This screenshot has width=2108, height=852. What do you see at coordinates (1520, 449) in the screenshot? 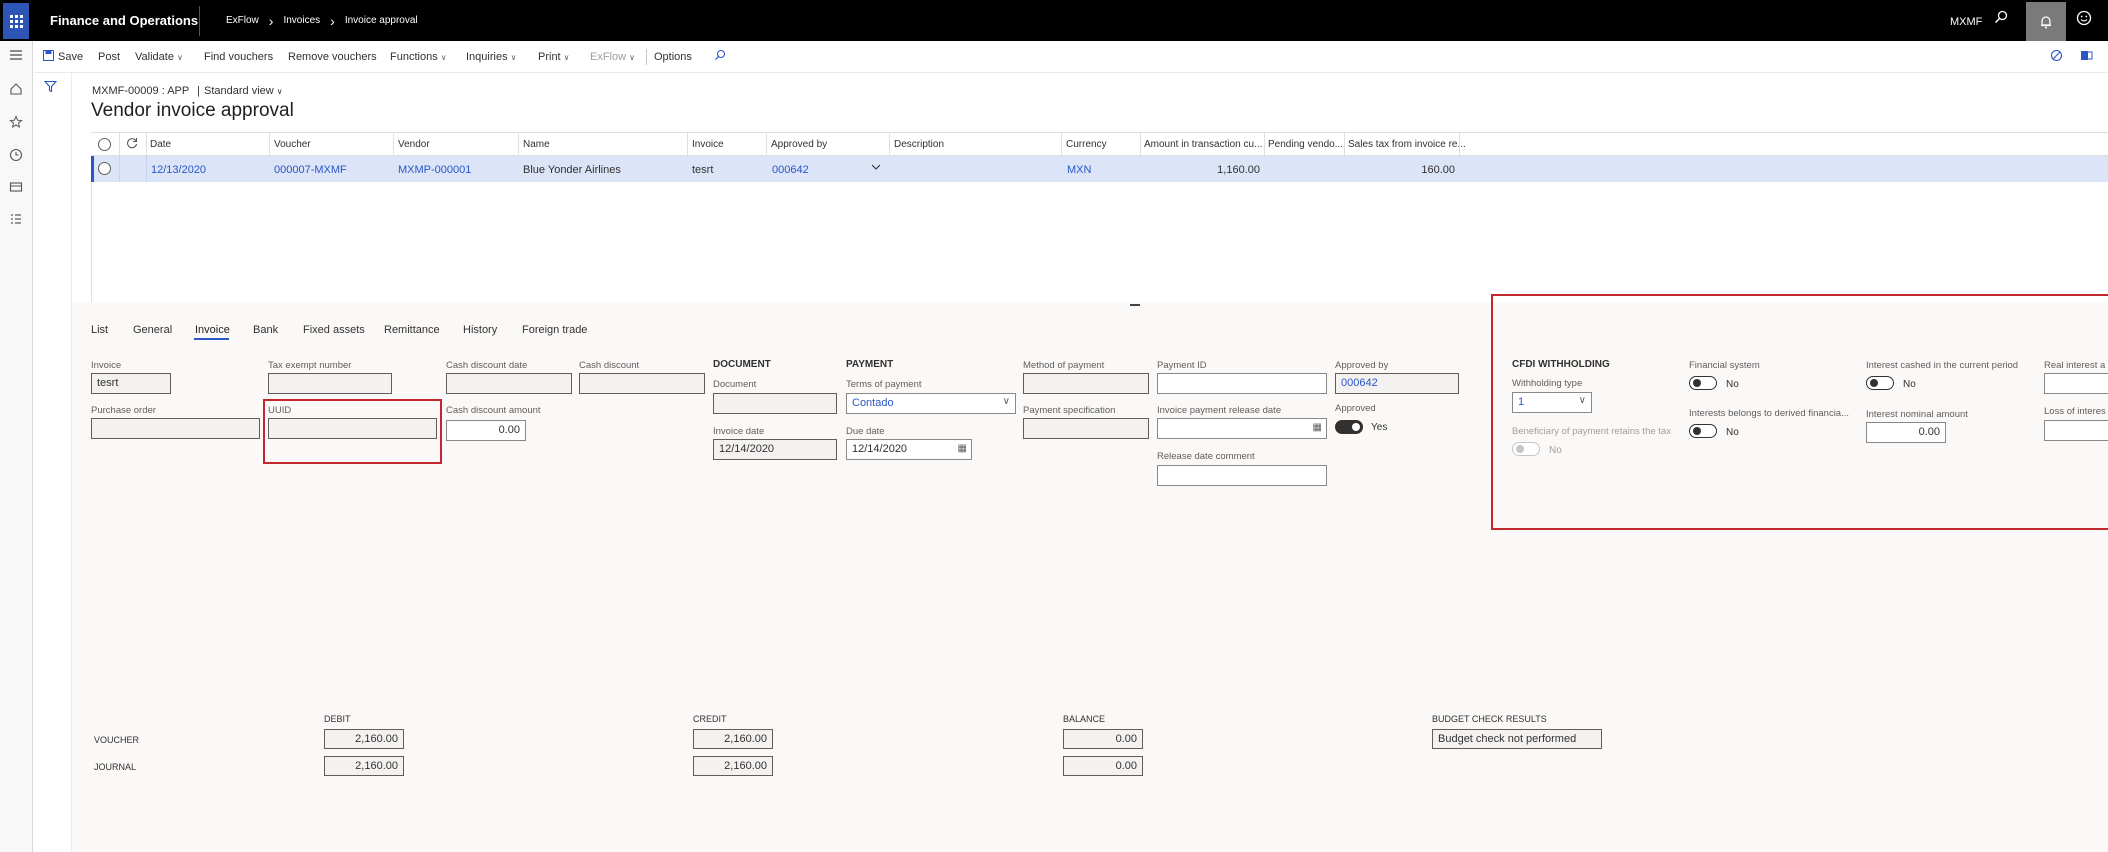
I see `toggle-knob` at bounding box center [1520, 449].